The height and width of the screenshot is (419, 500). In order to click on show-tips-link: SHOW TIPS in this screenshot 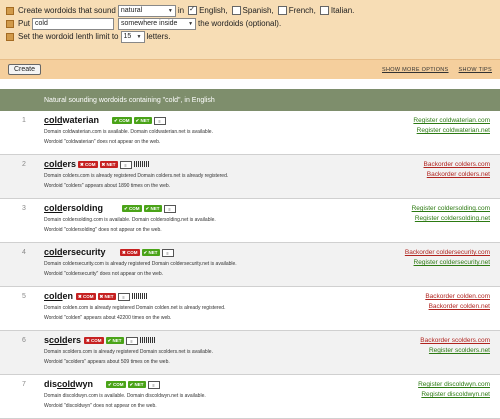, I will do `click(475, 70)`.